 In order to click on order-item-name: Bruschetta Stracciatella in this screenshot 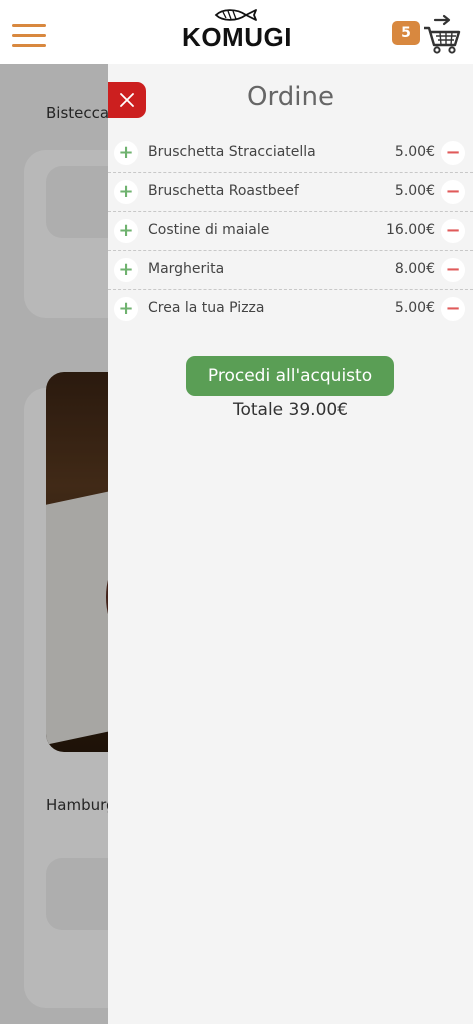, I will do `click(232, 152)`.